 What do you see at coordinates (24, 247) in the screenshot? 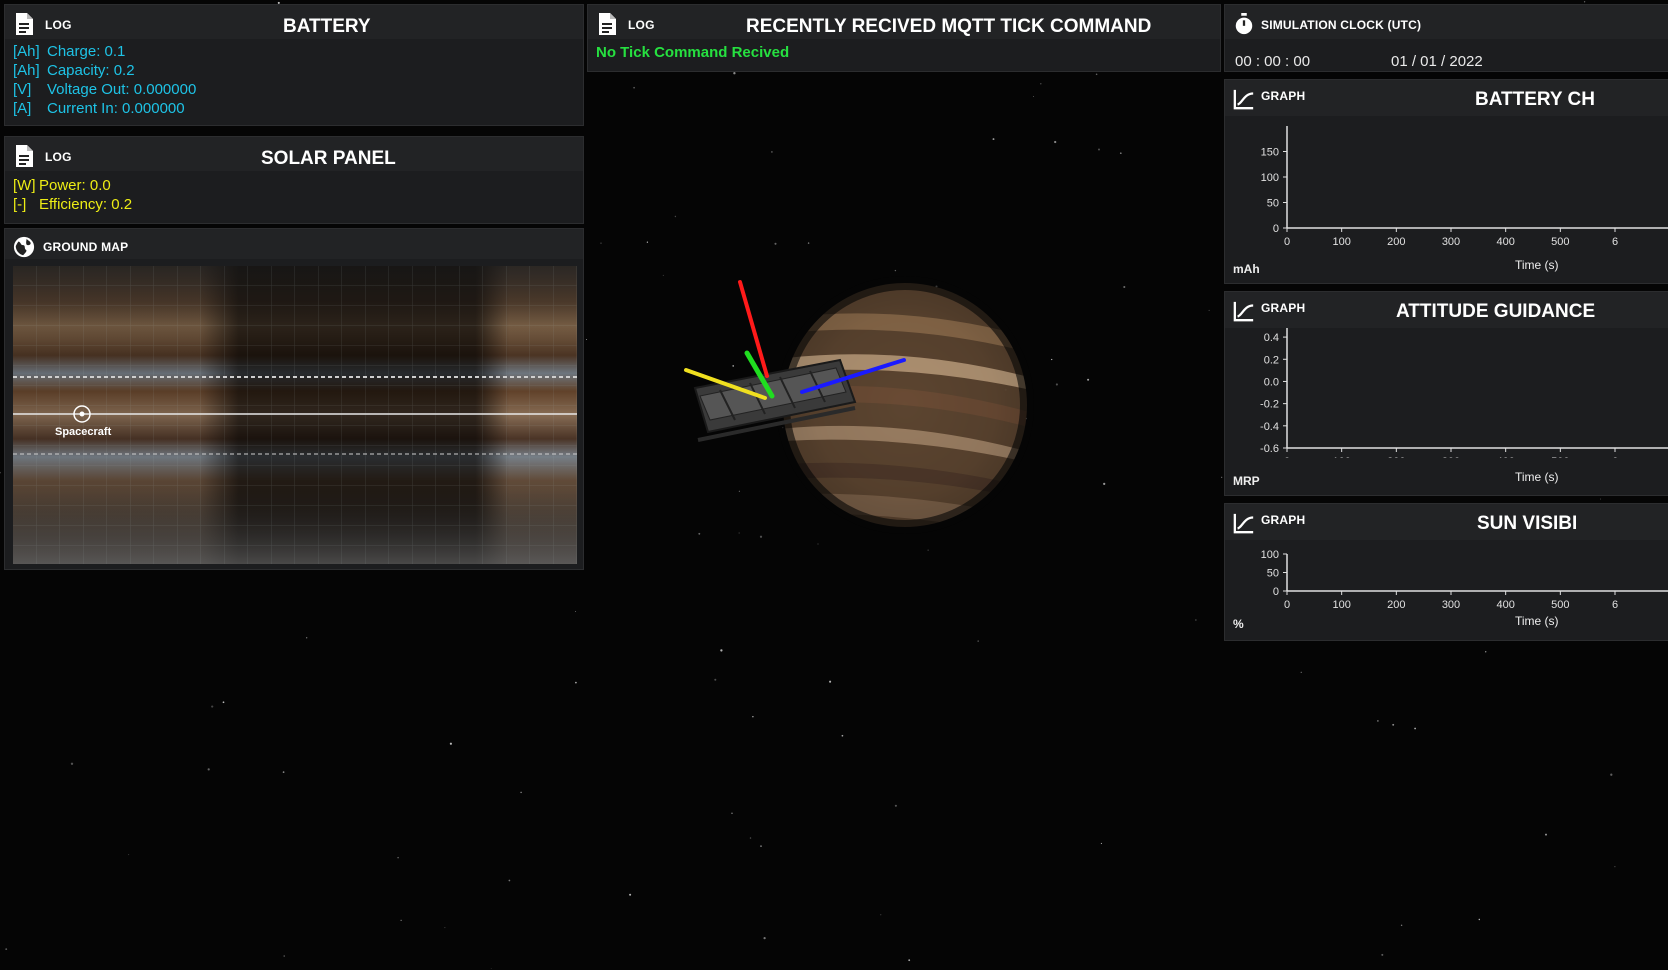
I see `globe-icon` at bounding box center [24, 247].